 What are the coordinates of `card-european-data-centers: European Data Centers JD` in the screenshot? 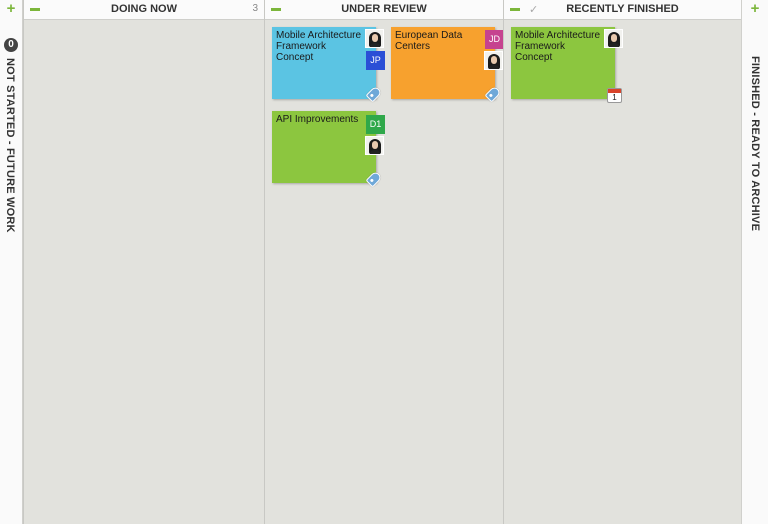 It's located at (447, 65).